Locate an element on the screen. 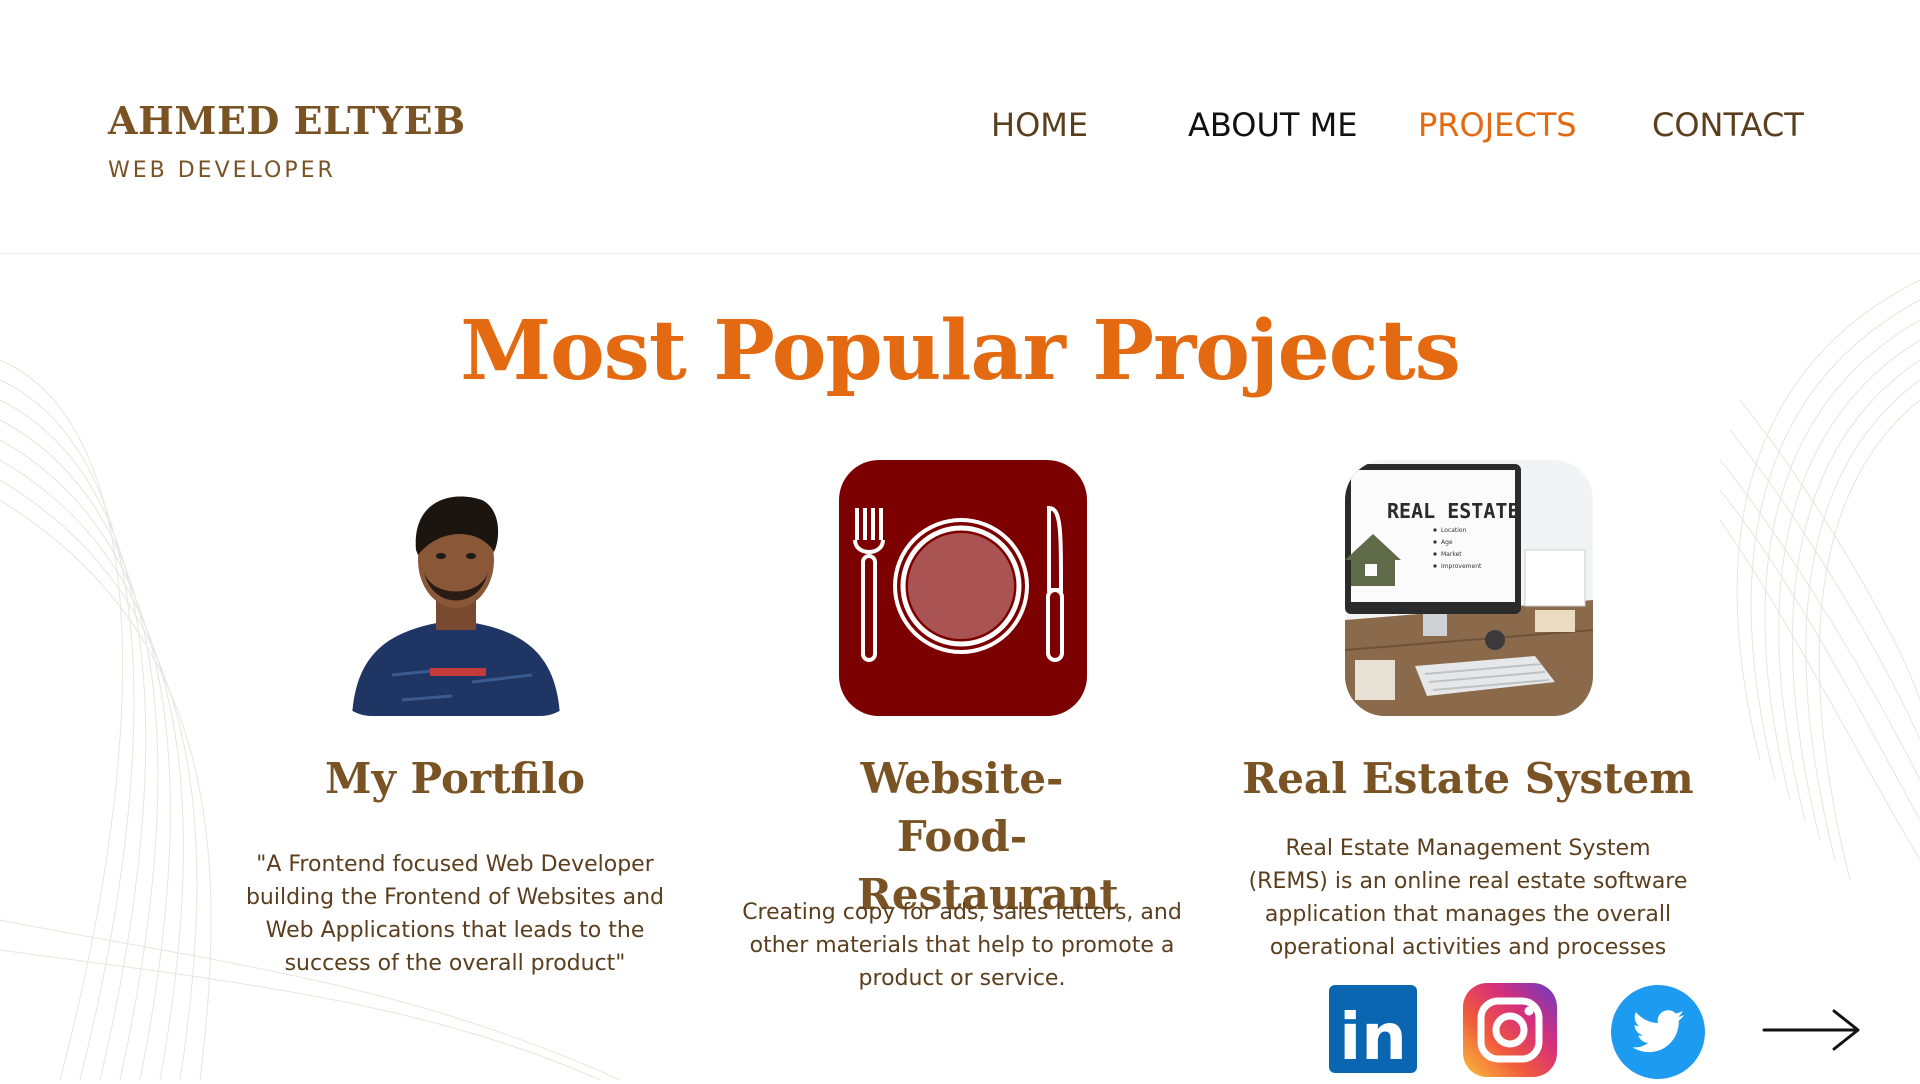  nav-contact: CONTACT is located at coordinates (1728, 125).